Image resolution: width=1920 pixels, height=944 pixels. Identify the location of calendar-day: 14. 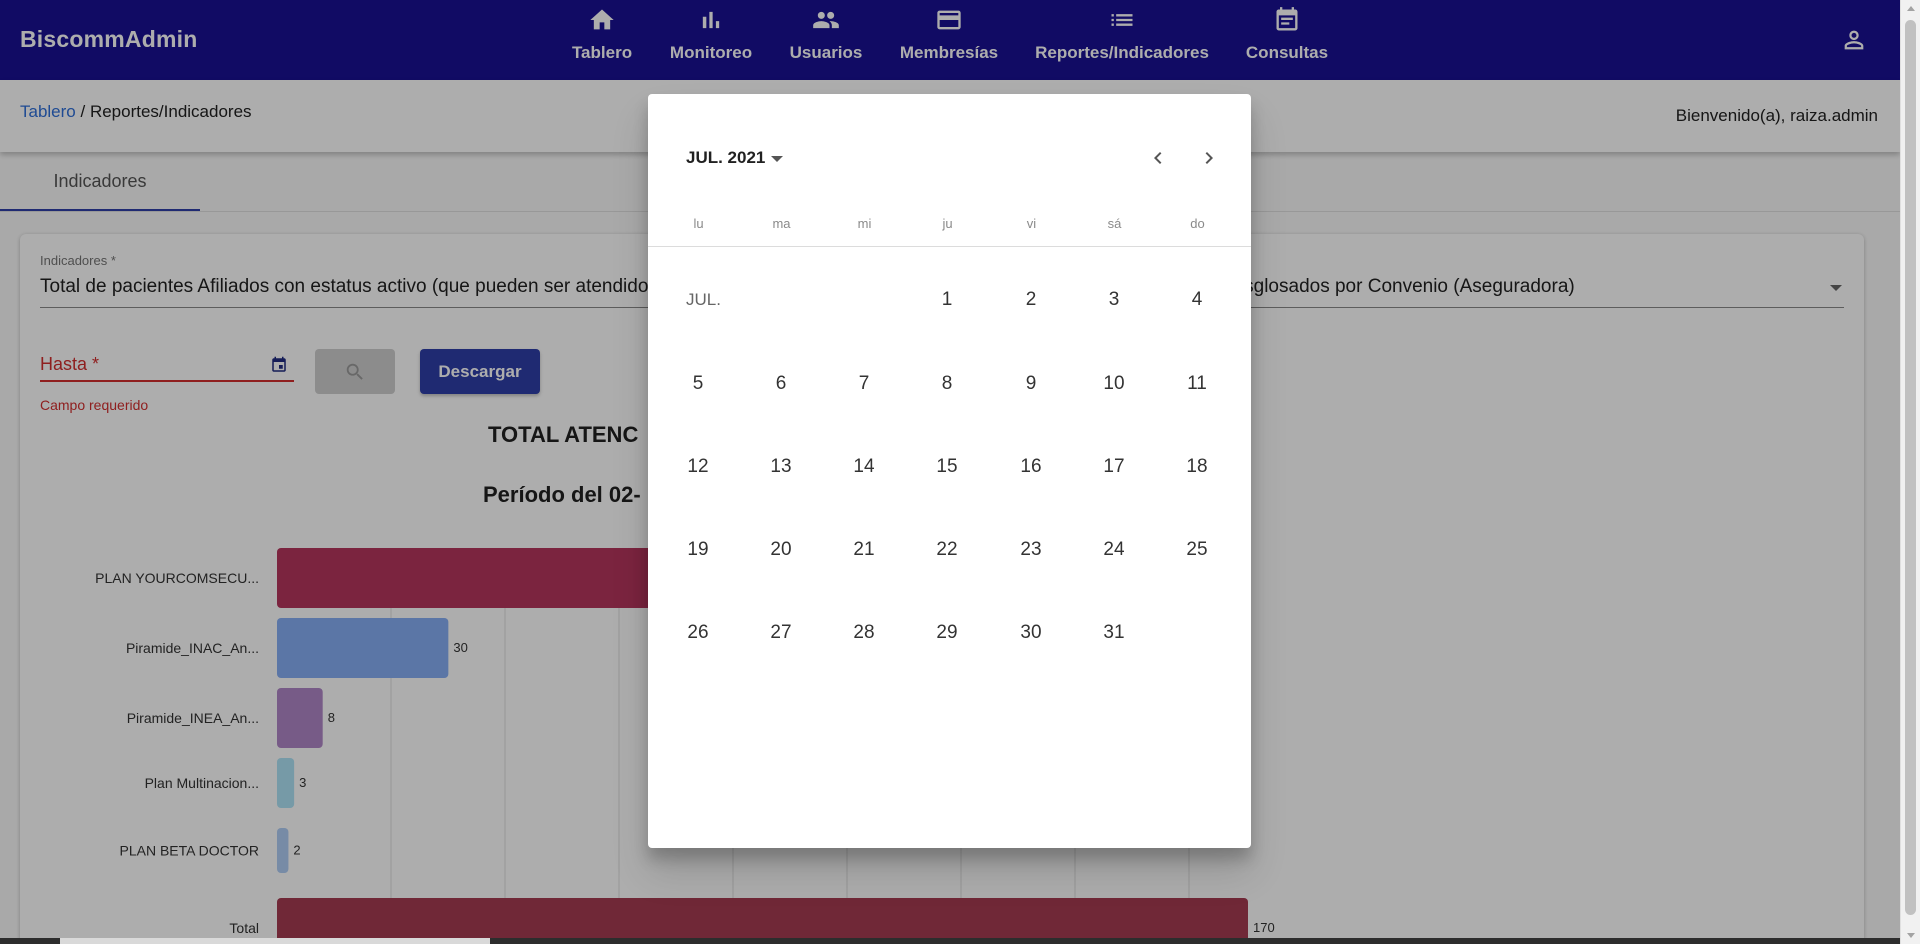
(864, 467).